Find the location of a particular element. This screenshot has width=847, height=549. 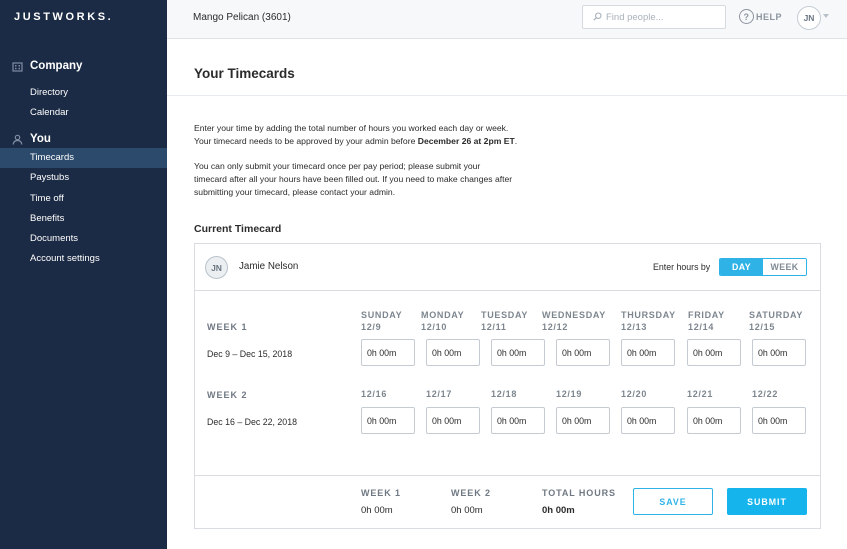

day-date: 12/16 is located at coordinates (374, 394).